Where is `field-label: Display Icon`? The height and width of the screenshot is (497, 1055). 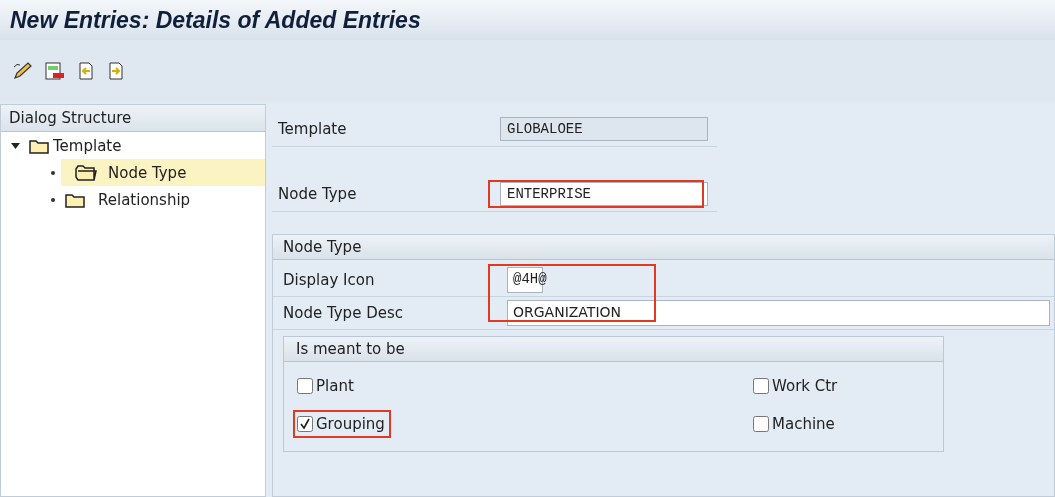 field-label: Display Icon is located at coordinates (329, 280).